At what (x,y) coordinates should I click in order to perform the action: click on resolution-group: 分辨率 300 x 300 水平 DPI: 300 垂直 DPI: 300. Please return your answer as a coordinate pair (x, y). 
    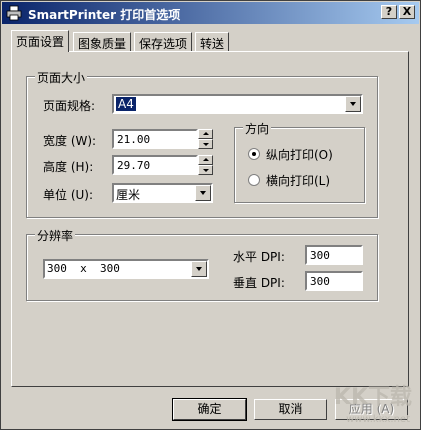
    Looking at the image, I should click on (202, 264).